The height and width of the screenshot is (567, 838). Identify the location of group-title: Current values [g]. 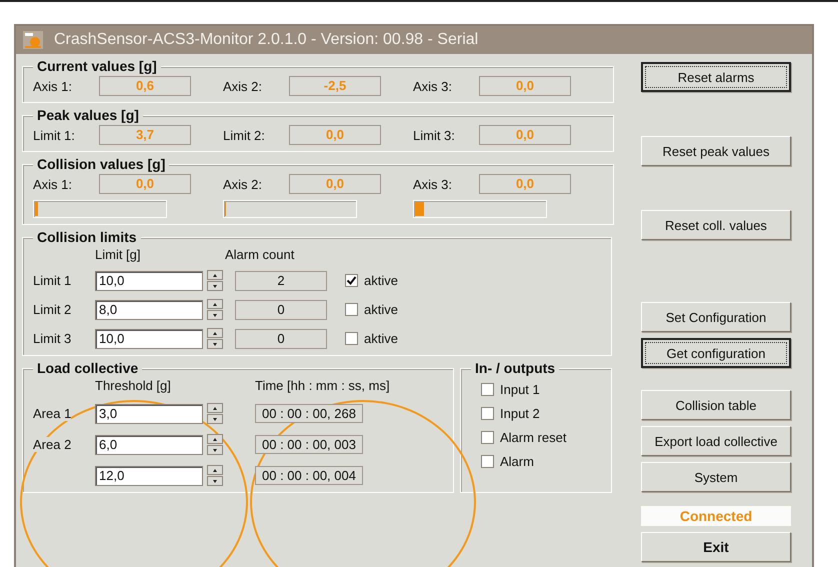
(97, 66).